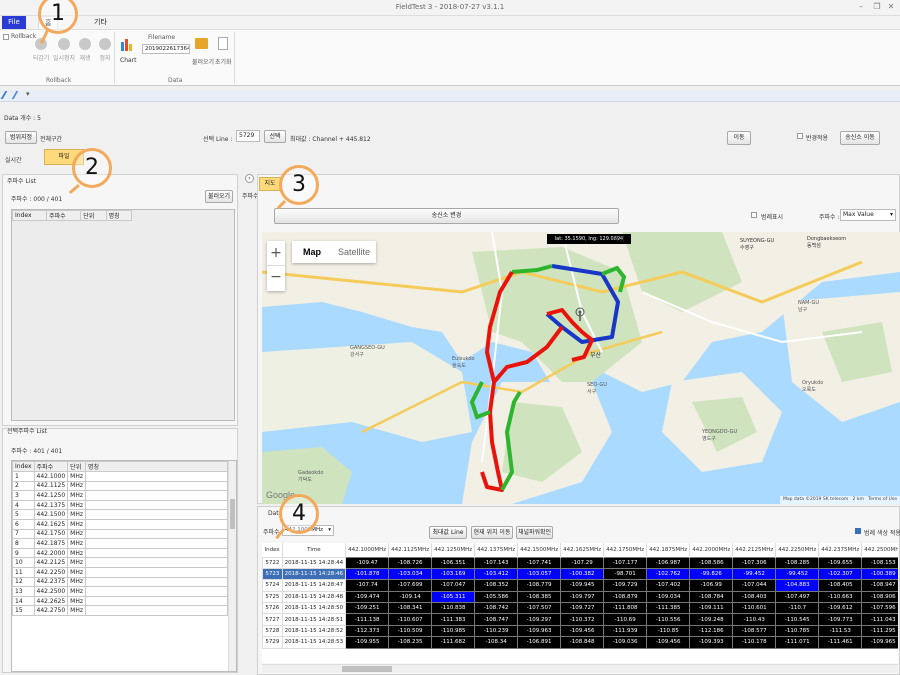 The image size is (900, 675). I want to click on list-item: 2 442.1125 MHz, so click(120, 486).